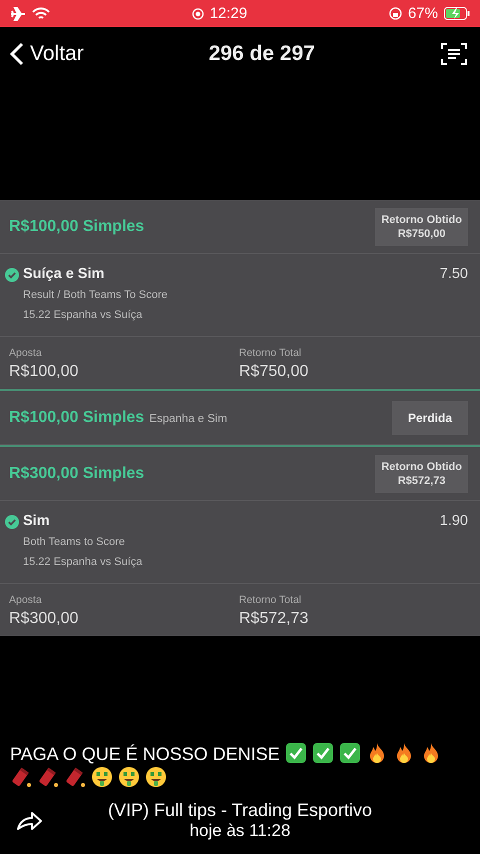 Image resolution: width=480 pixels, height=854 pixels. Describe the element at coordinates (274, 619) in the screenshot. I see `total-return-value: R$572,73` at that location.